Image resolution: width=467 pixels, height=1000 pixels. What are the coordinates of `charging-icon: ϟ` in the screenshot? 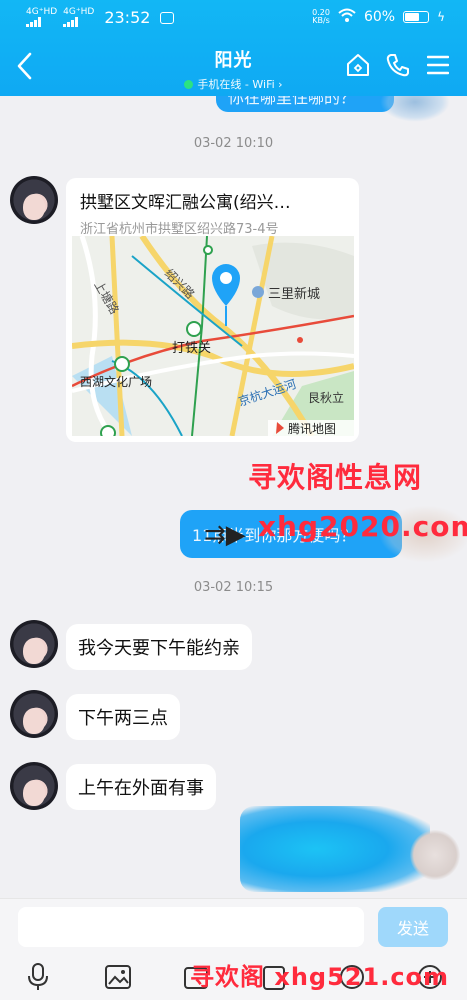 It's located at (441, 17).